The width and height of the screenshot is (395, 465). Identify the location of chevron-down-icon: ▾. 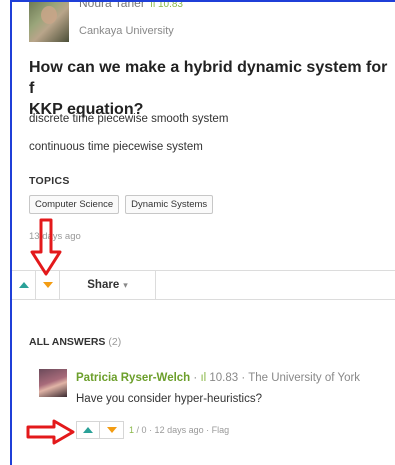
(125, 284).